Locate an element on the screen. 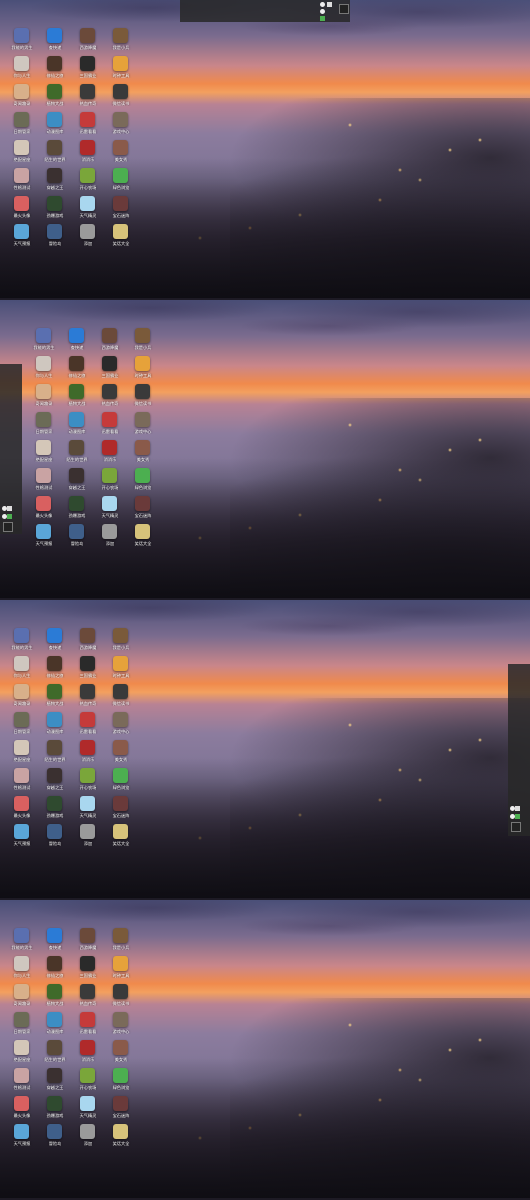 This screenshot has height=1200, width=530. settings-icon is located at coordinates (322, 4).